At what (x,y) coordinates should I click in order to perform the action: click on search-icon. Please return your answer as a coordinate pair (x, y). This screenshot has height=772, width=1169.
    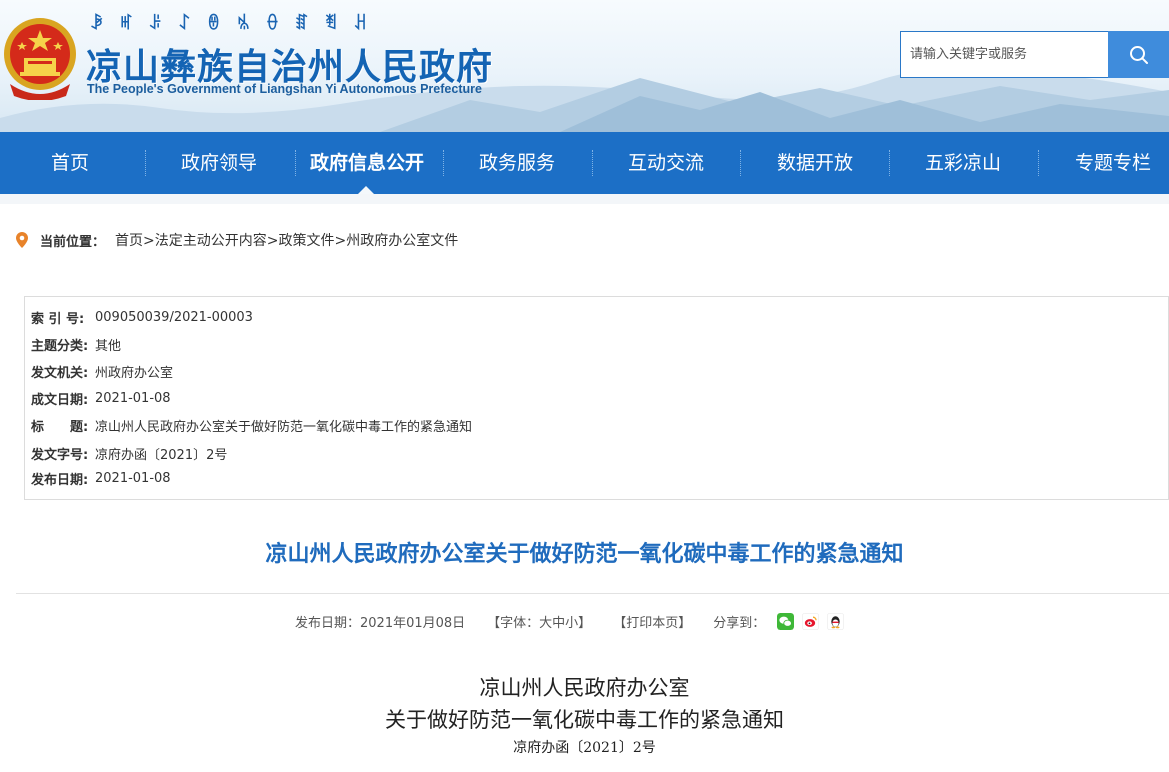
    Looking at the image, I should click on (1138, 54).